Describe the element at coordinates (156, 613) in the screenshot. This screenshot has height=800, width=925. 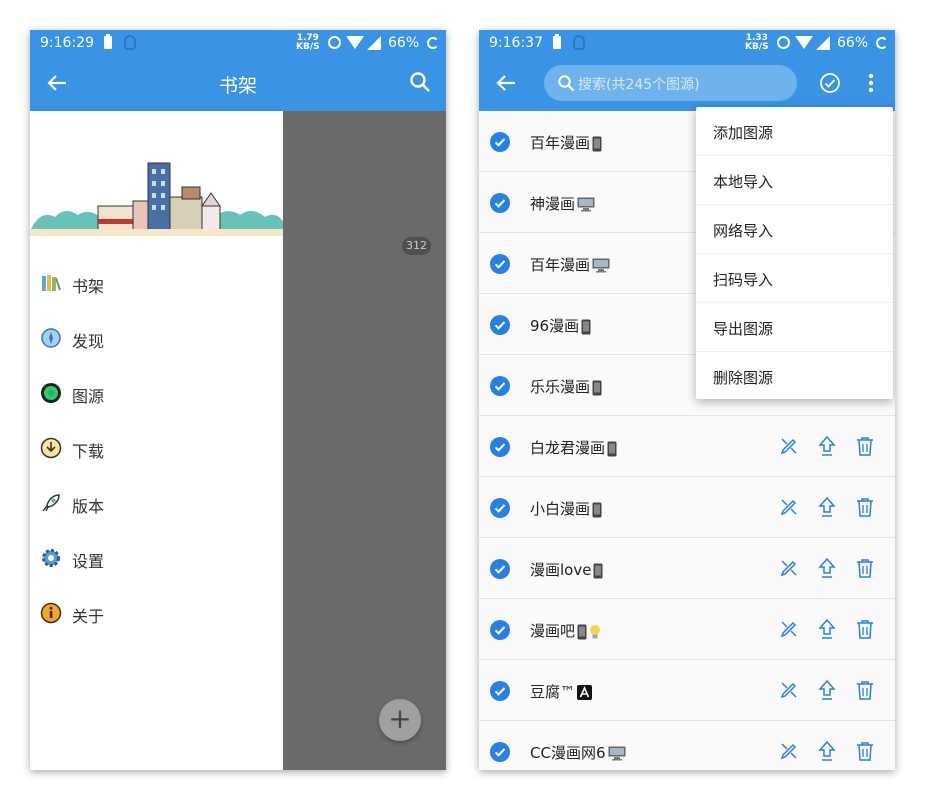
I see `drawer-item-about: 关于` at that location.